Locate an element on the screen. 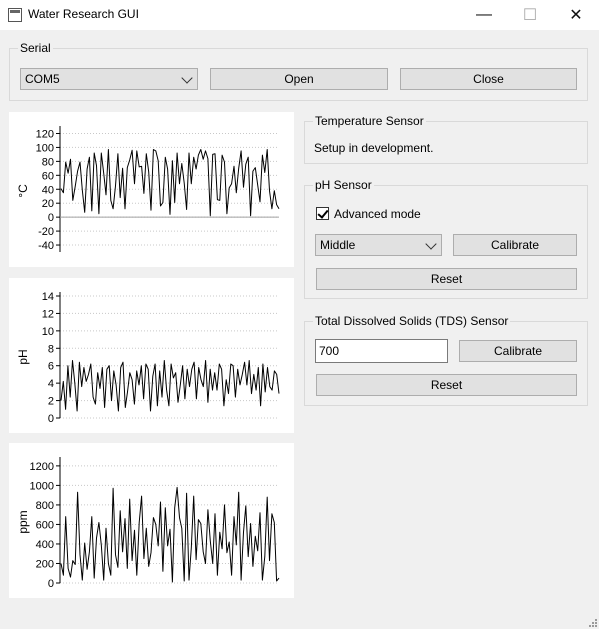  y-tick-label: 80 is located at coordinates (48, 162).